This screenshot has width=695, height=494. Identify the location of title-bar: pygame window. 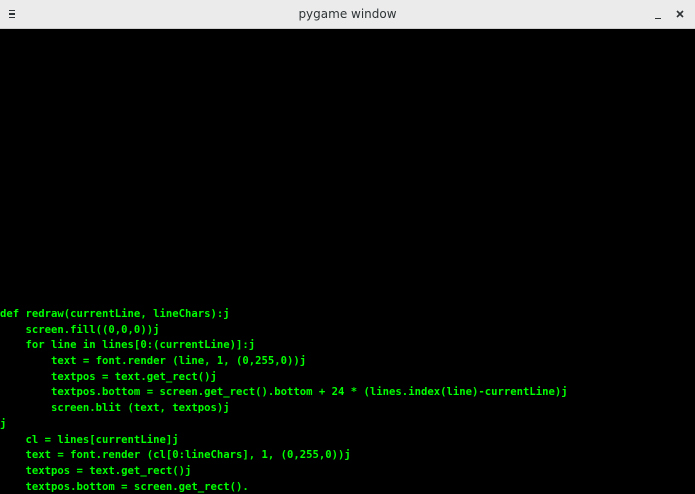
(347, 14).